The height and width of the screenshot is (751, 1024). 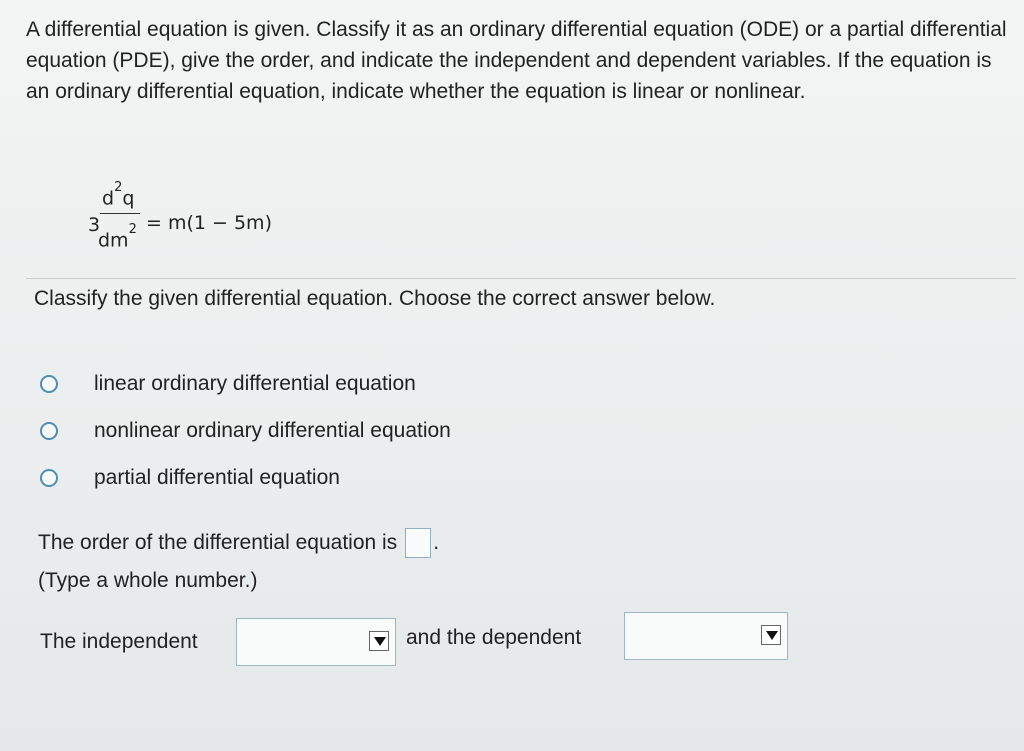 What do you see at coordinates (120, 213) in the screenshot?
I see `fraction-bar` at bounding box center [120, 213].